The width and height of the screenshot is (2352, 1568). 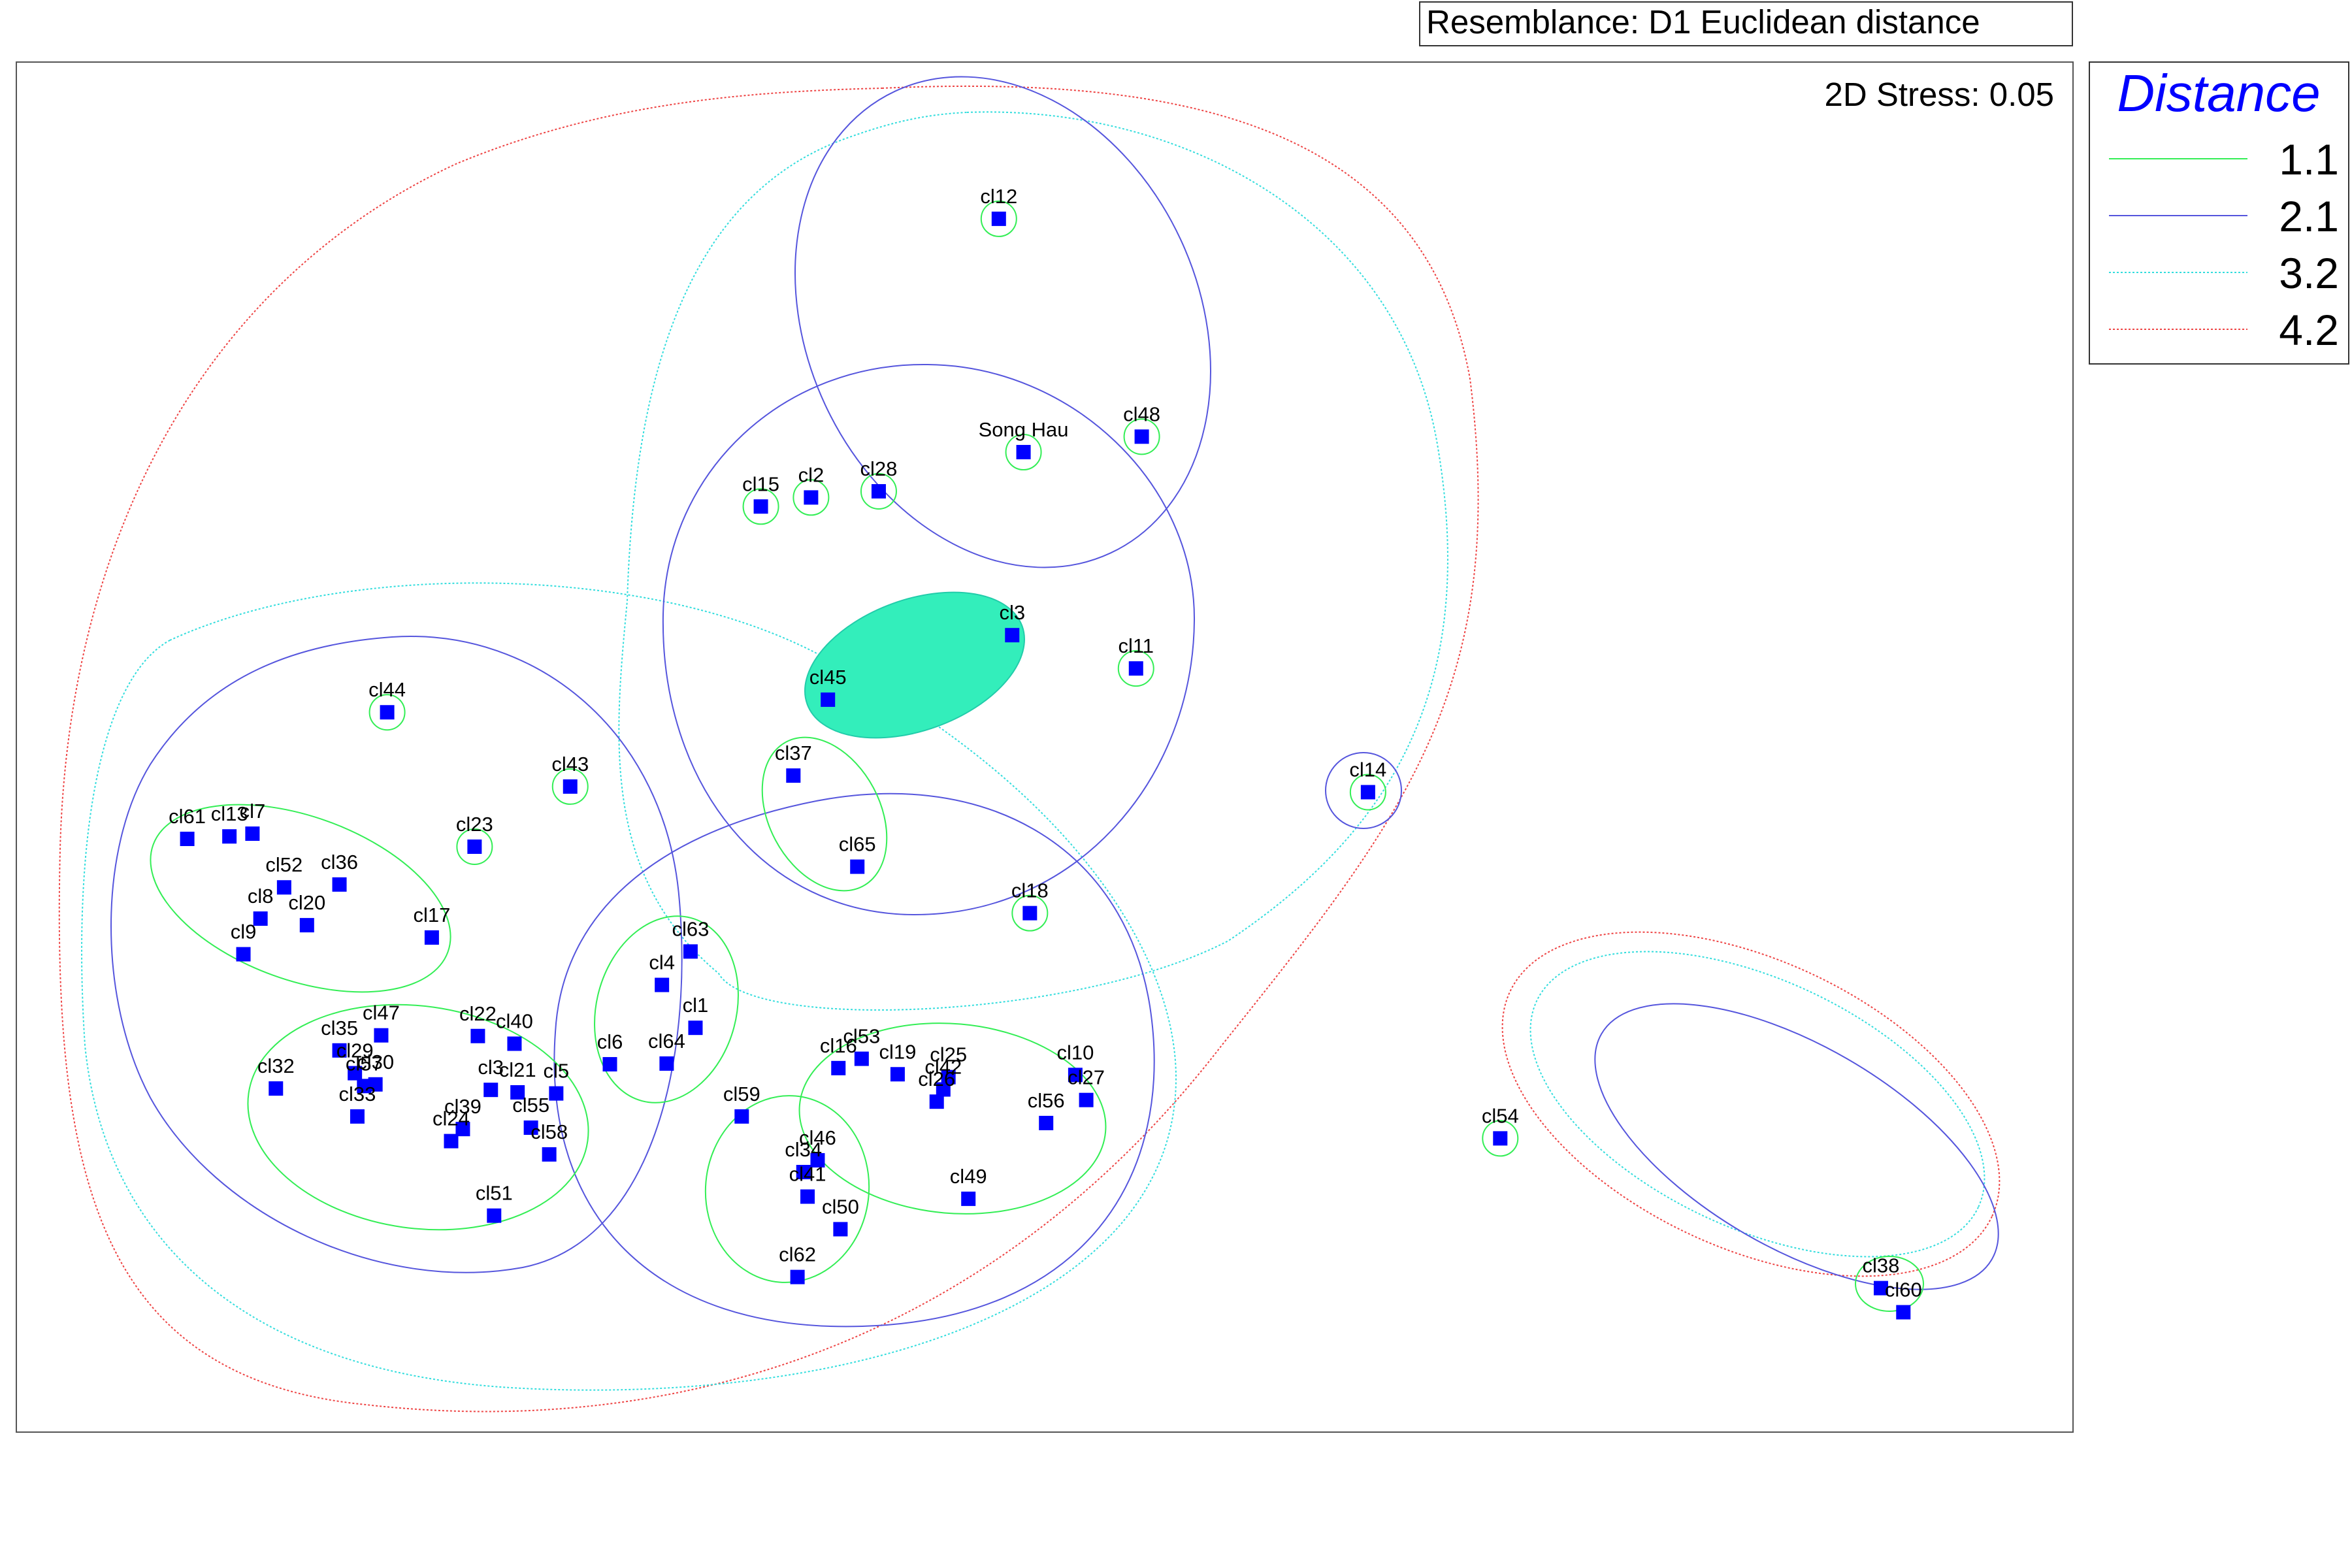 What do you see at coordinates (187, 838) in the screenshot?
I see `point-cl61` at bounding box center [187, 838].